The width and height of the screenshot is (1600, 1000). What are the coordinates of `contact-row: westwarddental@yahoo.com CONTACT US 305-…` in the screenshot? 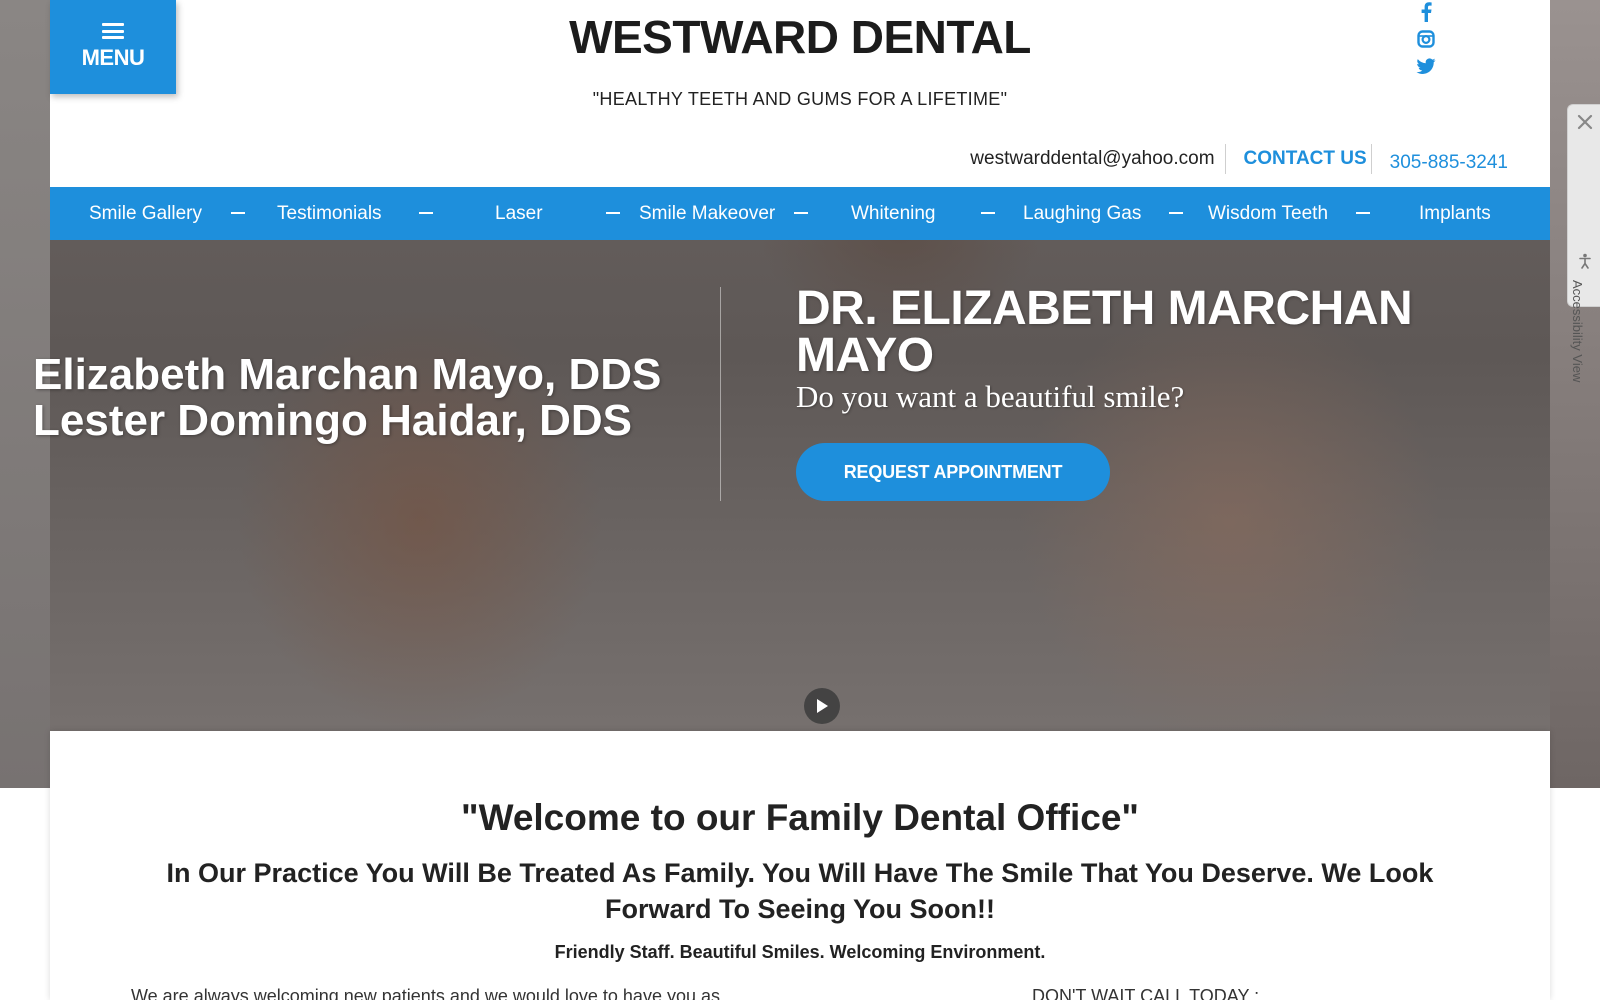 It's located at (1239, 159).